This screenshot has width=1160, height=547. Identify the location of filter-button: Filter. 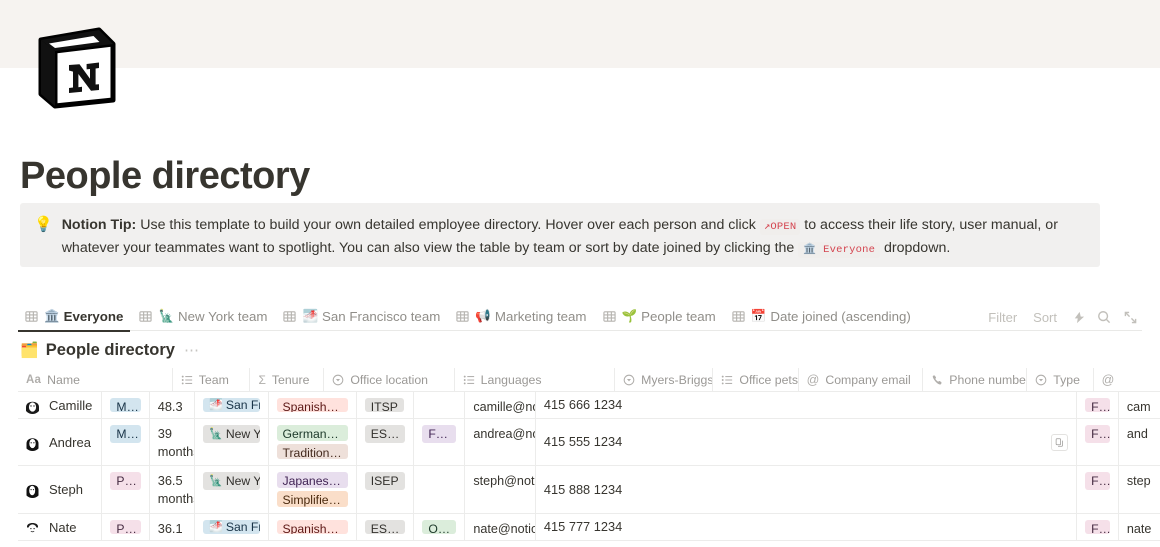
(1002, 317).